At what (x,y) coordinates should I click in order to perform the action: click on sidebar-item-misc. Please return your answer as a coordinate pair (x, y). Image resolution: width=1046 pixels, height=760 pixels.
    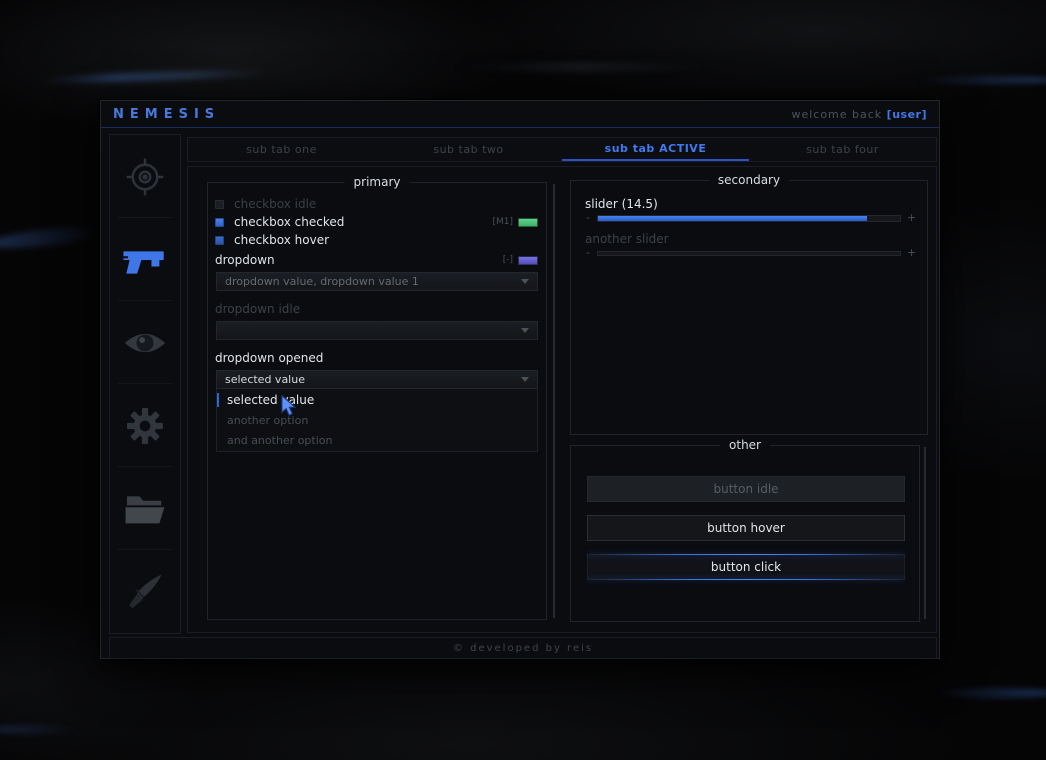
    Looking at the image, I should click on (145, 591).